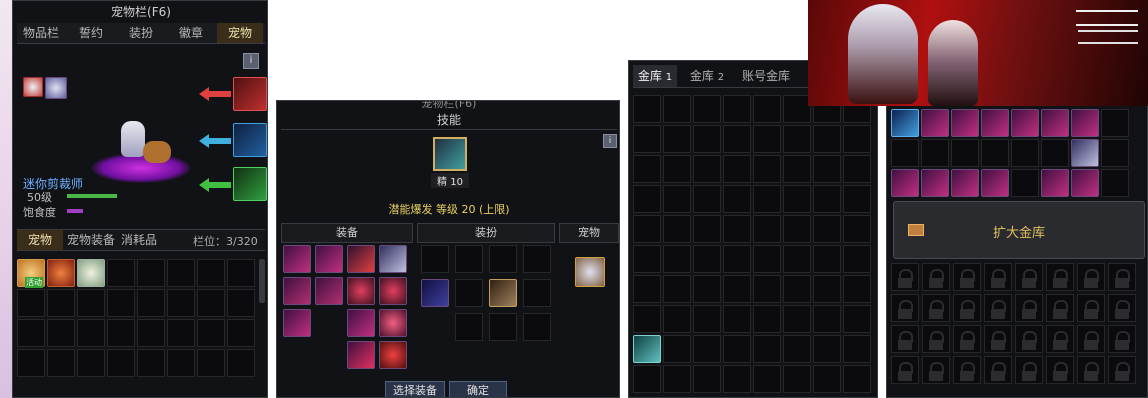  I want to click on skill-icon, so click(450, 154).